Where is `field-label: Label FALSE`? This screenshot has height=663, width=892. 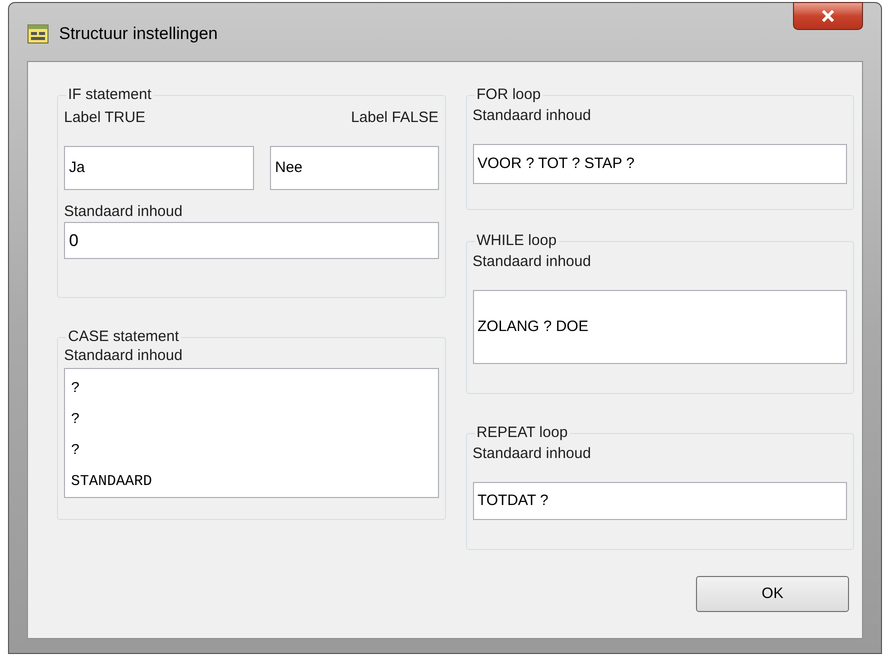
field-label: Label FALSE is located at coordinates (394, 118).